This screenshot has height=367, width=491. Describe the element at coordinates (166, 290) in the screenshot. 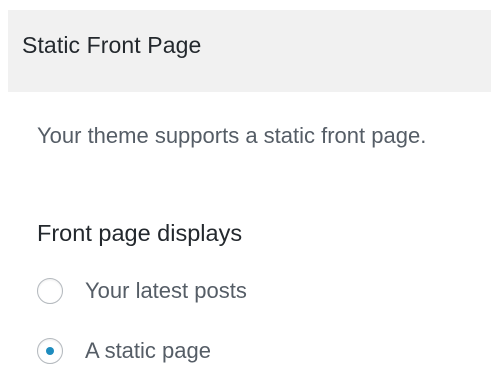

I see `latest-posts-label: Your latest posts` at that location.